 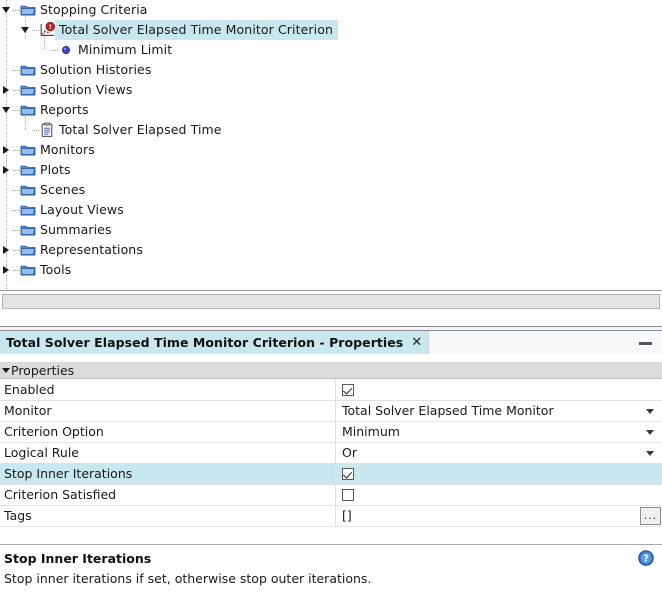 I want to click on property-name: Logical Rule, so click(x=168, y=453).